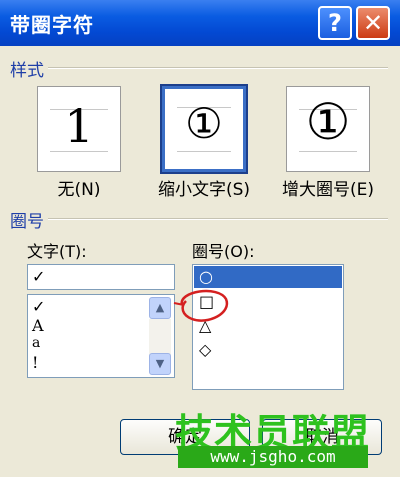  I want to click on enclosure-divider, so click(218, 219).